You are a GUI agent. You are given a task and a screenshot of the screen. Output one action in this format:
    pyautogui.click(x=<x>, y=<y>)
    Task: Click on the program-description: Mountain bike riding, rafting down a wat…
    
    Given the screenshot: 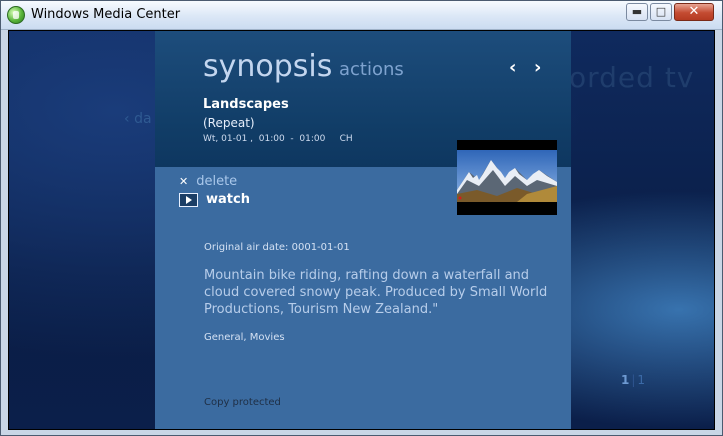 What is the action you would take?
    pyautogui.click(x=376, y=292)
    